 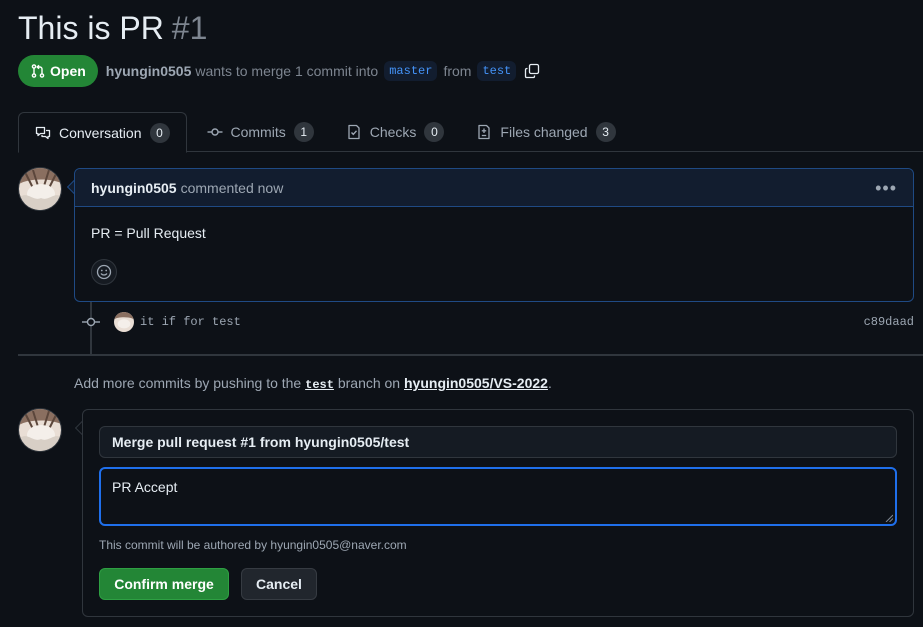 I want to click on hint-branch: test, so click(x=319, y=385).